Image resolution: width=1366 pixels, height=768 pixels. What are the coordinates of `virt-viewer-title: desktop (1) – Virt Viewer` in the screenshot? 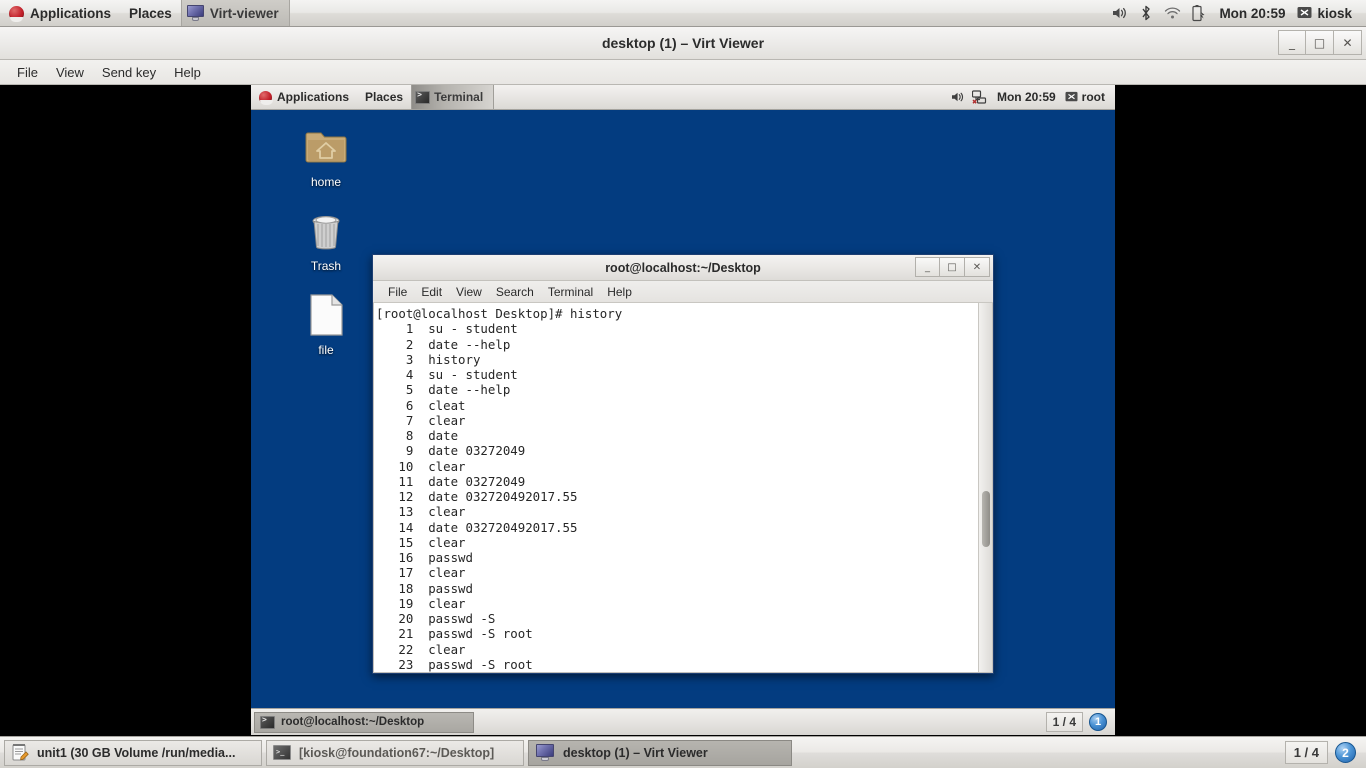 It's located at (683, 43).